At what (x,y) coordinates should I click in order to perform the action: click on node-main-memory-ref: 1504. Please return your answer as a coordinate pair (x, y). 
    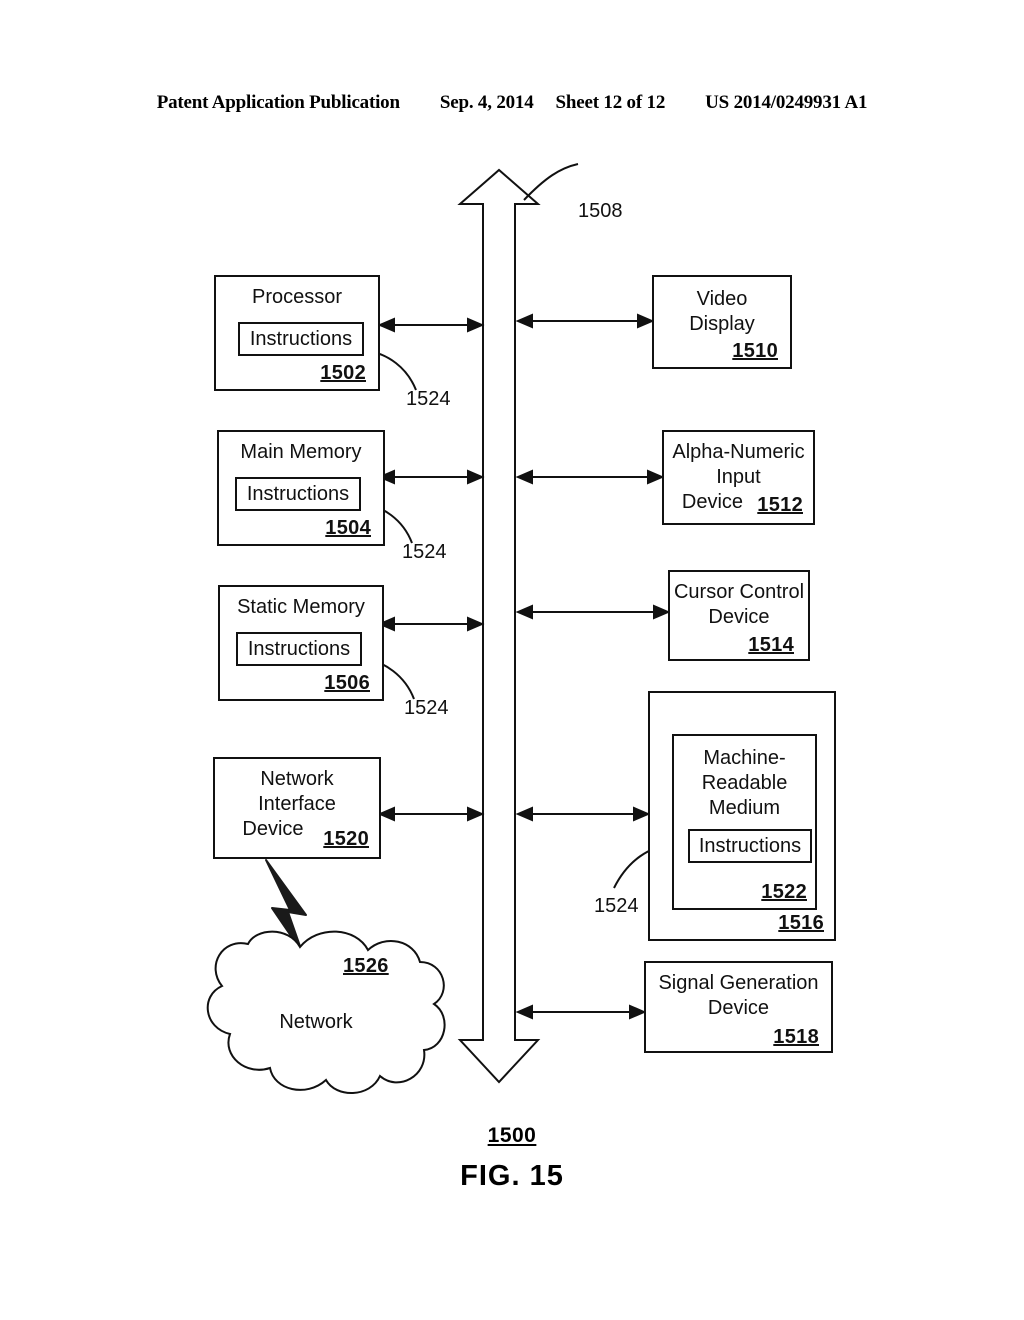
    Looking at the image, I should click on (348, 528).